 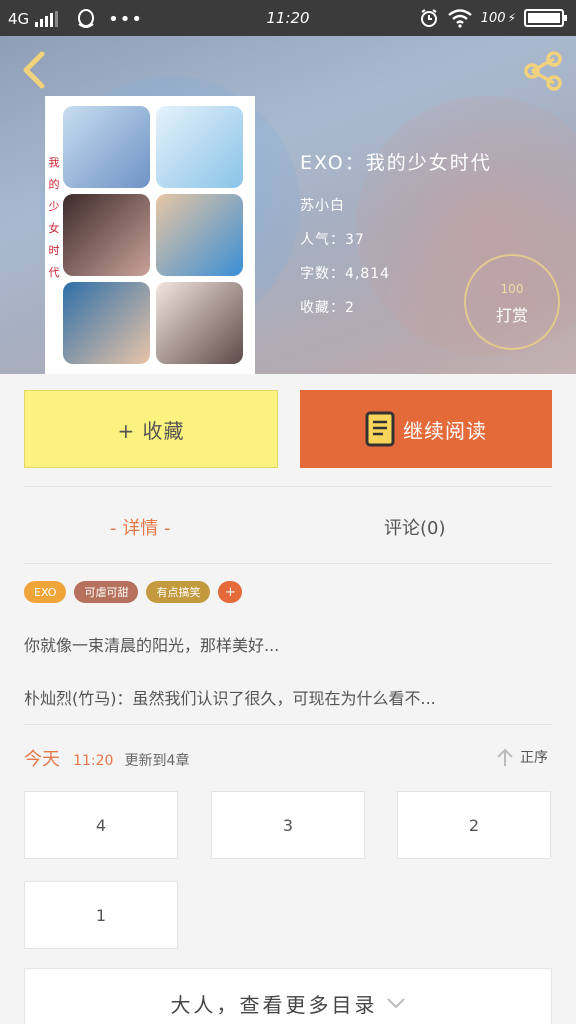 I want to click on back-icon, so click(x=34, y=70).